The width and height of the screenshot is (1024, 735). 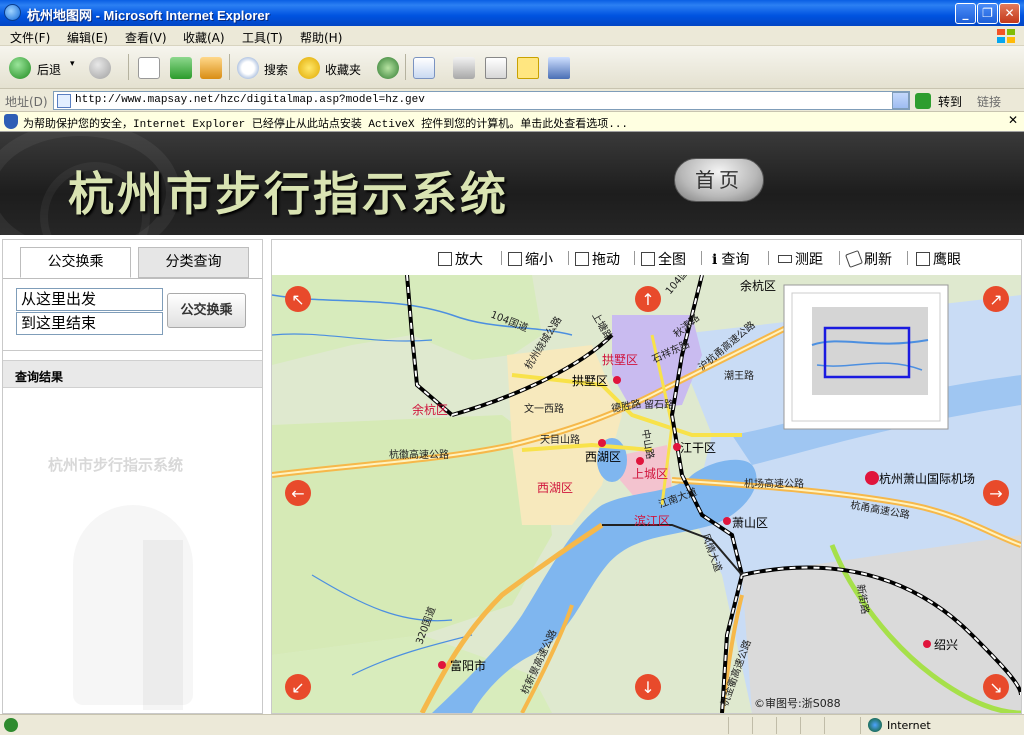 I want to click on query-tool: i 查询, so click(x=730, y=259).